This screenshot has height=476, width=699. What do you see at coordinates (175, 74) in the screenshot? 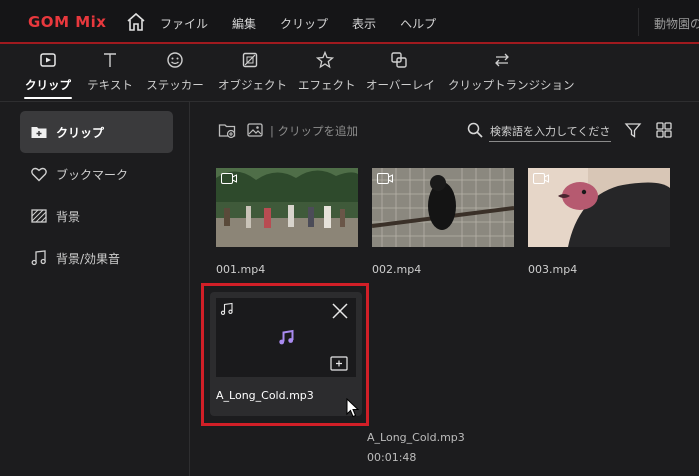
I see `tab-sticker: ステッカー` at bounding box center [175, 74].